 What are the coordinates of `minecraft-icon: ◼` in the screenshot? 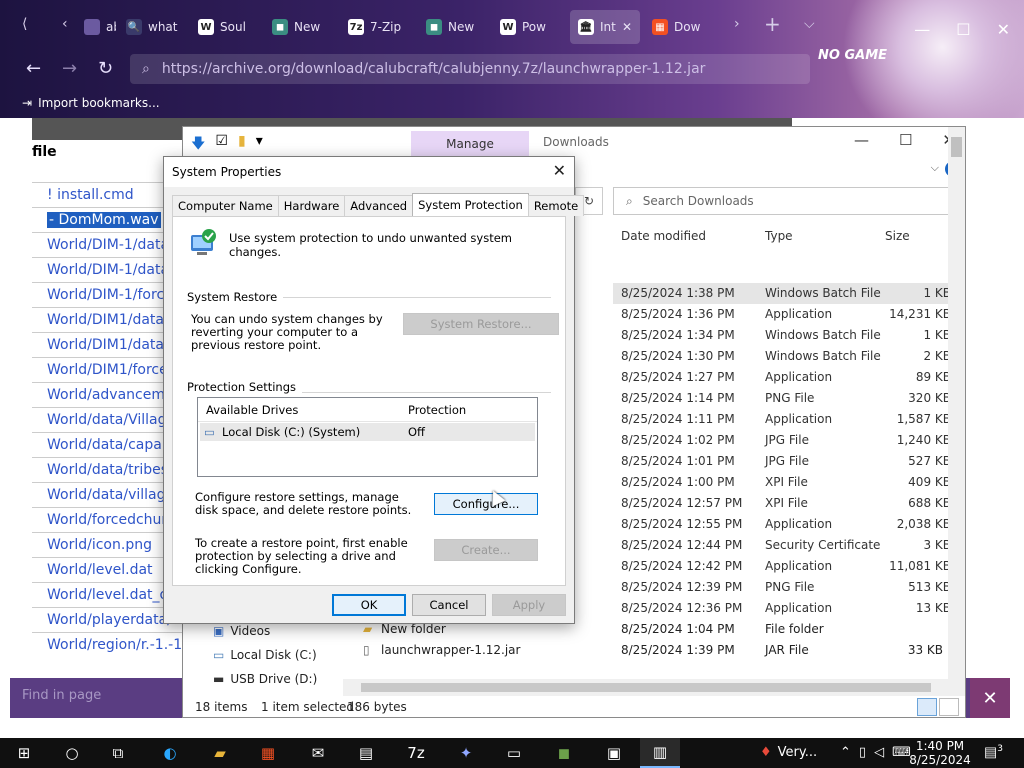 It's located at (564, 753).